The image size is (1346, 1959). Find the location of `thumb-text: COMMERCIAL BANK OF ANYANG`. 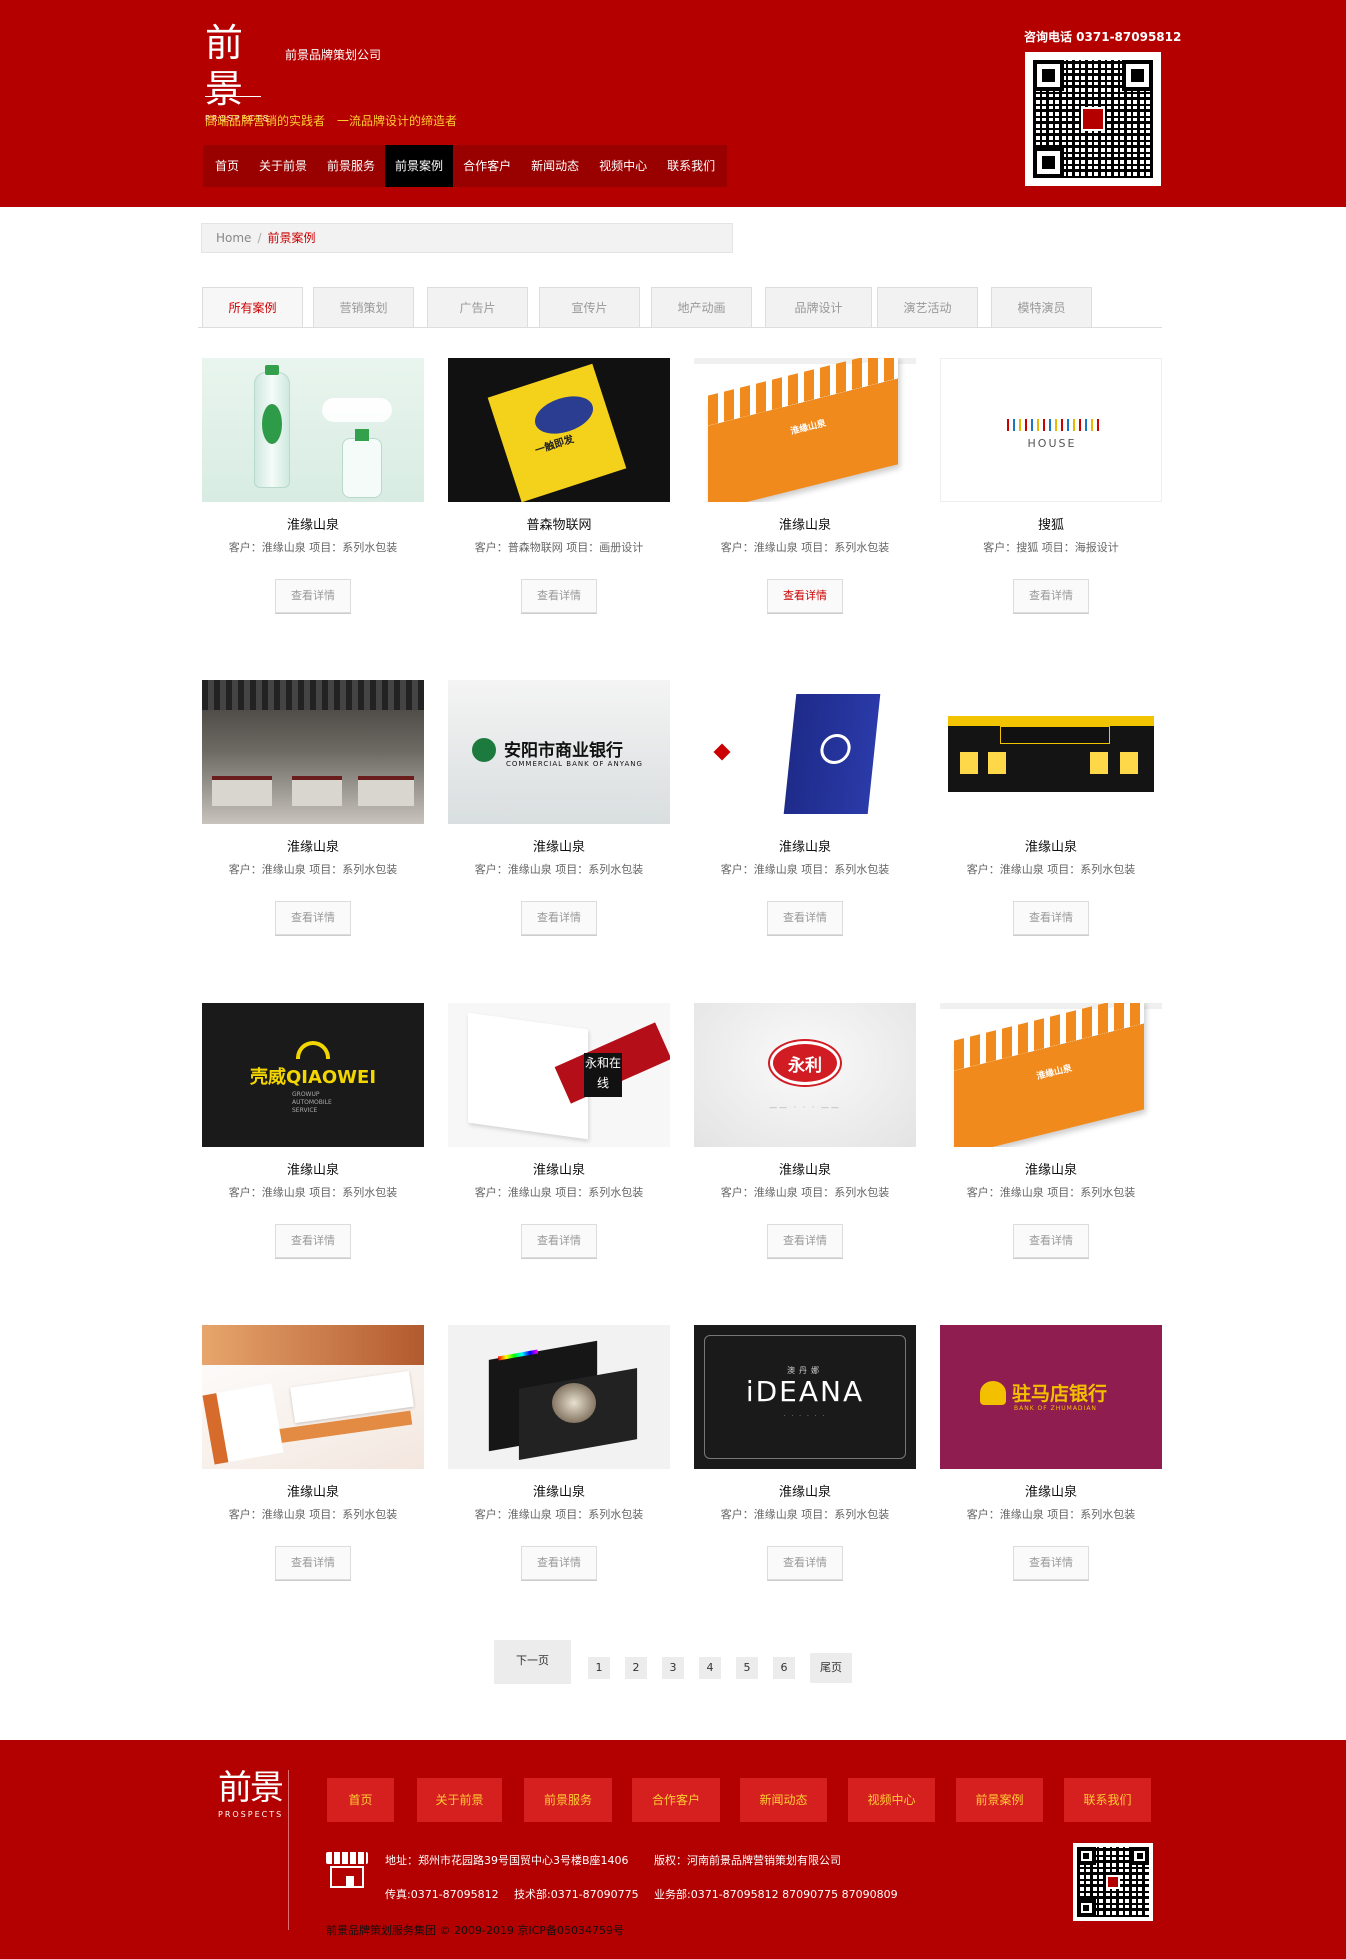

thumb-text: COMMERCIAL BANK OF ANYANG is located at coordinates (574, 764).